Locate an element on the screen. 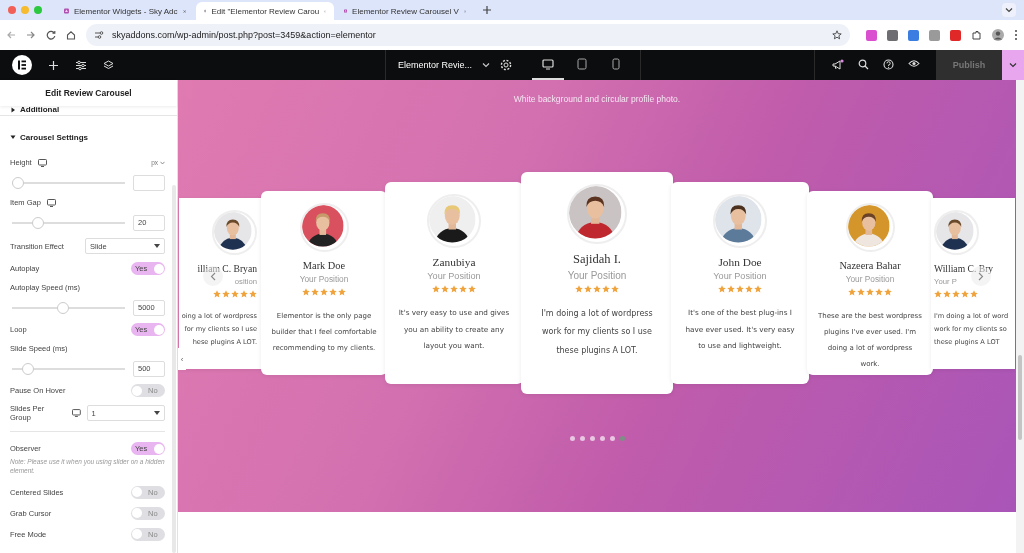 This screenshot has height=553, width=1024. reviewer-name: William C. Bry is located at coordinates (964, 268).